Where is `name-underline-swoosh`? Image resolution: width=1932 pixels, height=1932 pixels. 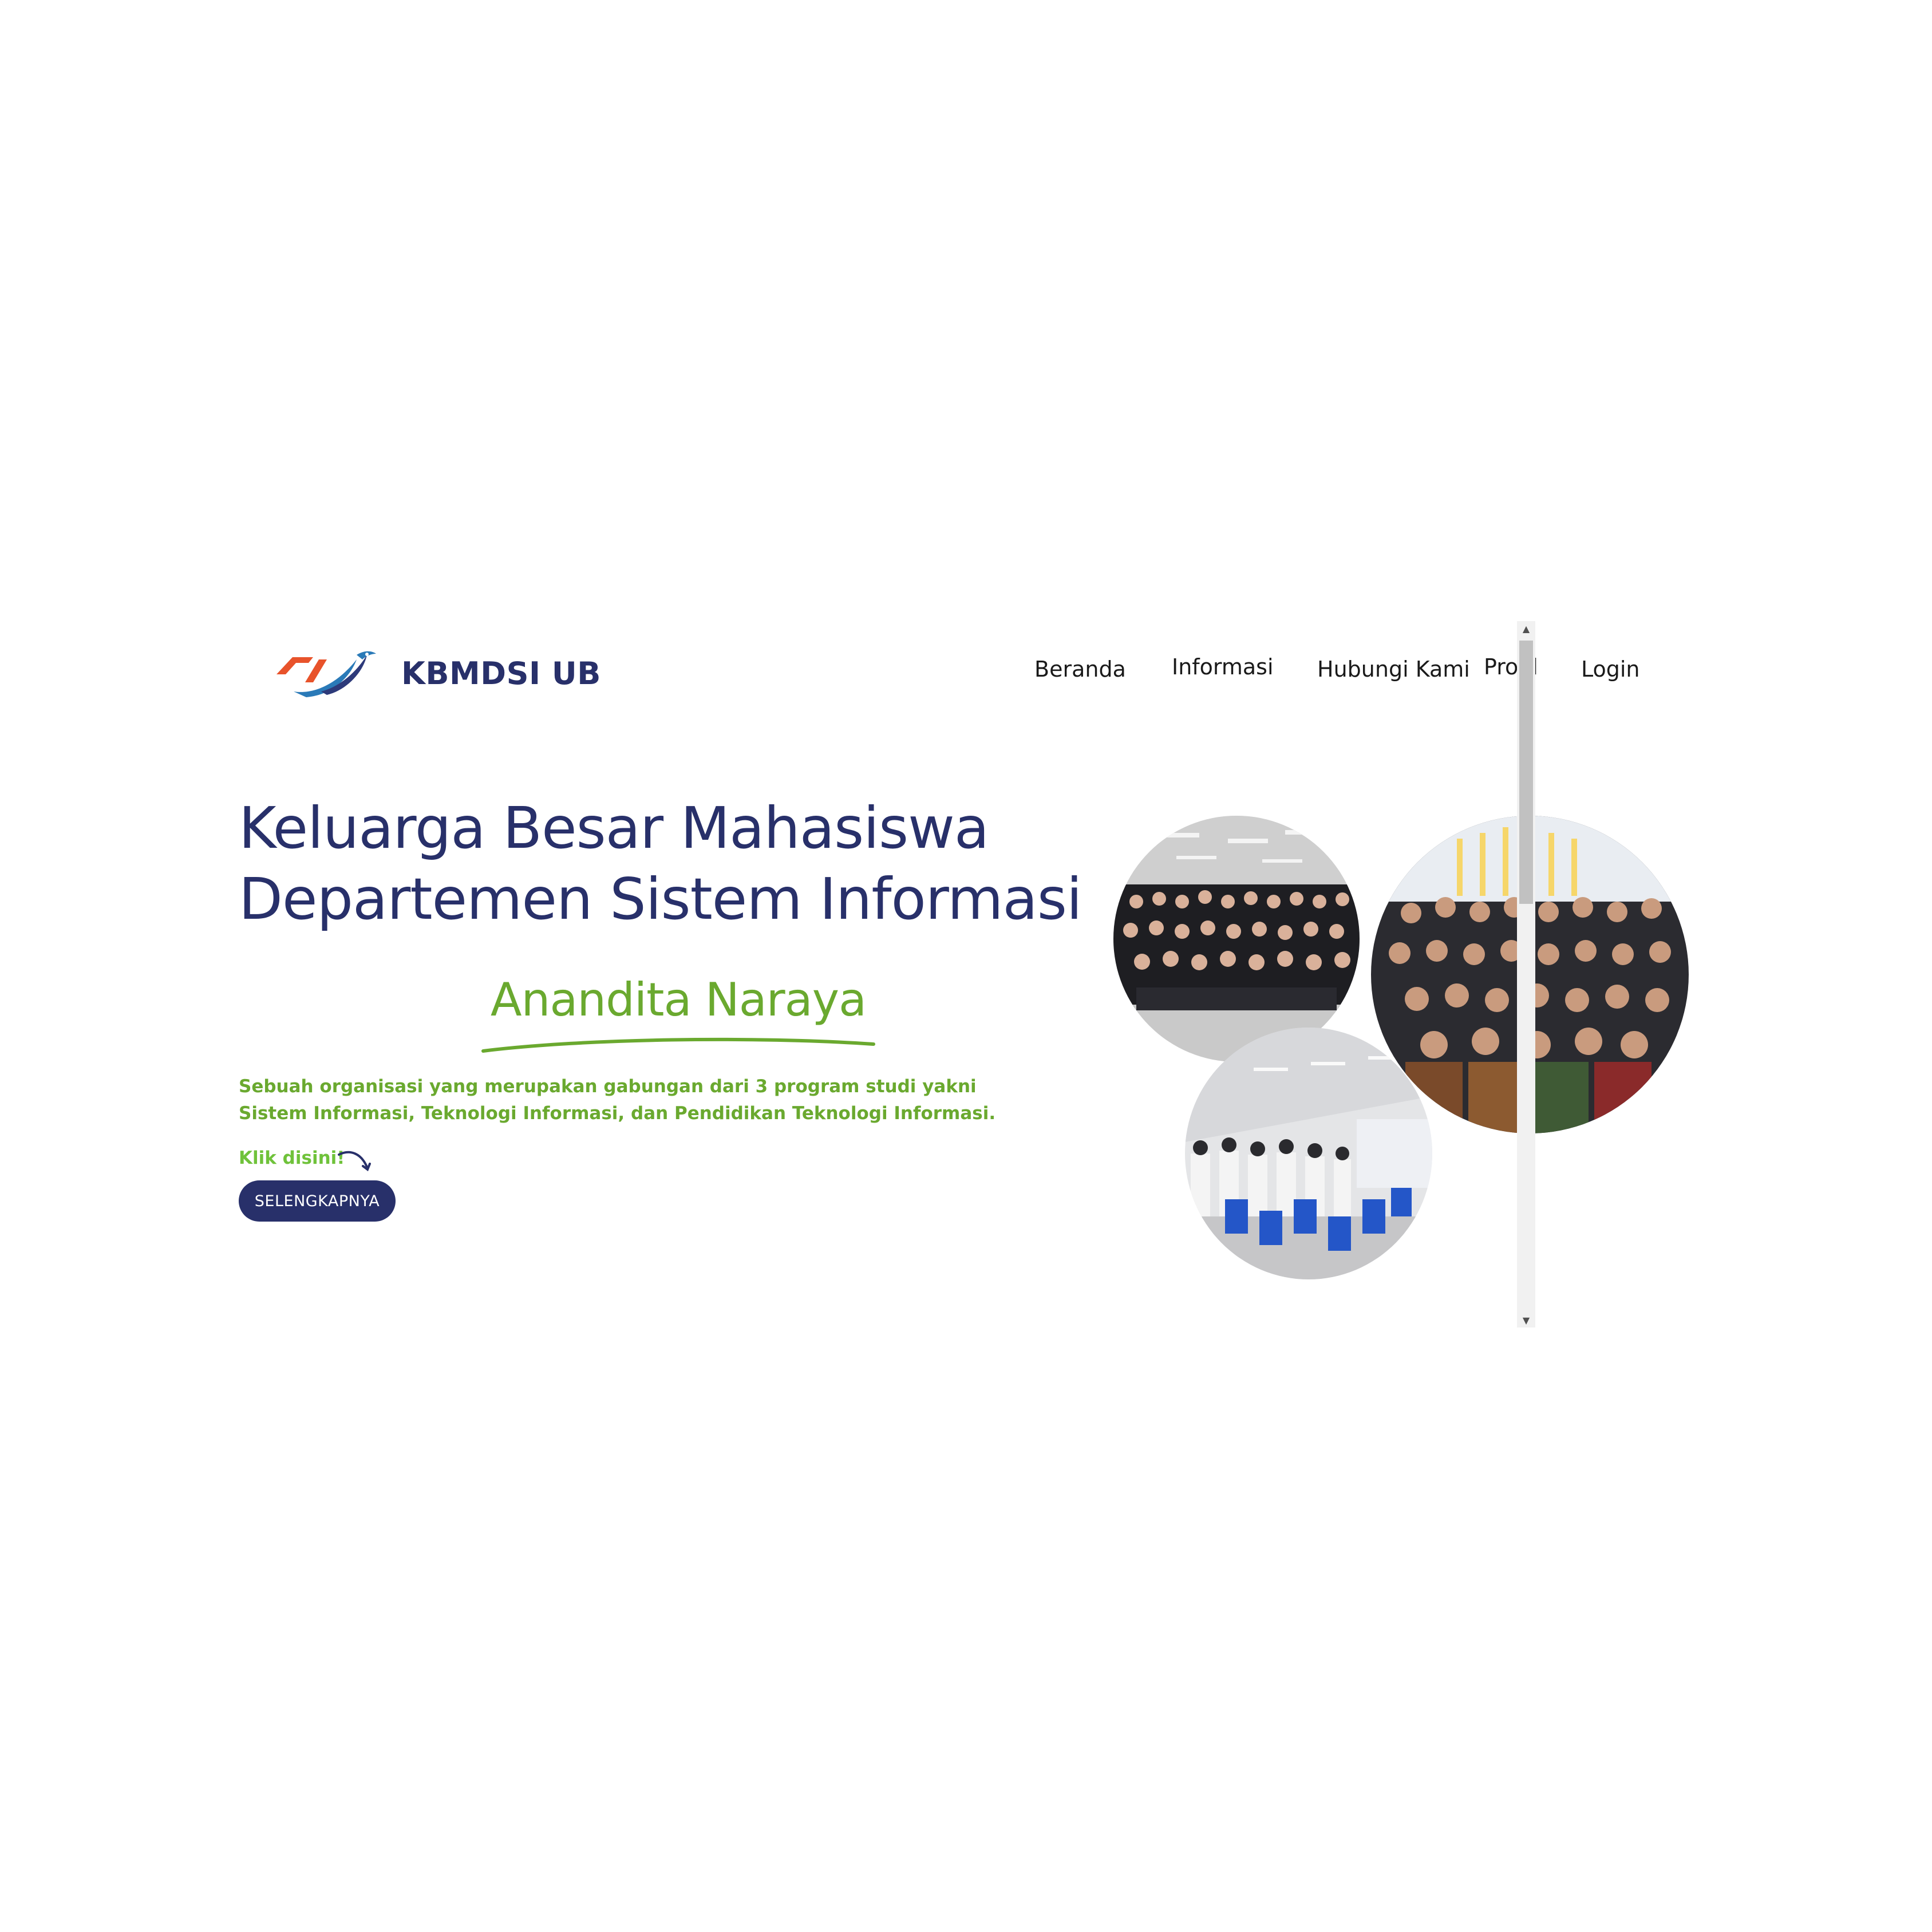
name-underline-swoosh is located at coordinates (678, 1045).